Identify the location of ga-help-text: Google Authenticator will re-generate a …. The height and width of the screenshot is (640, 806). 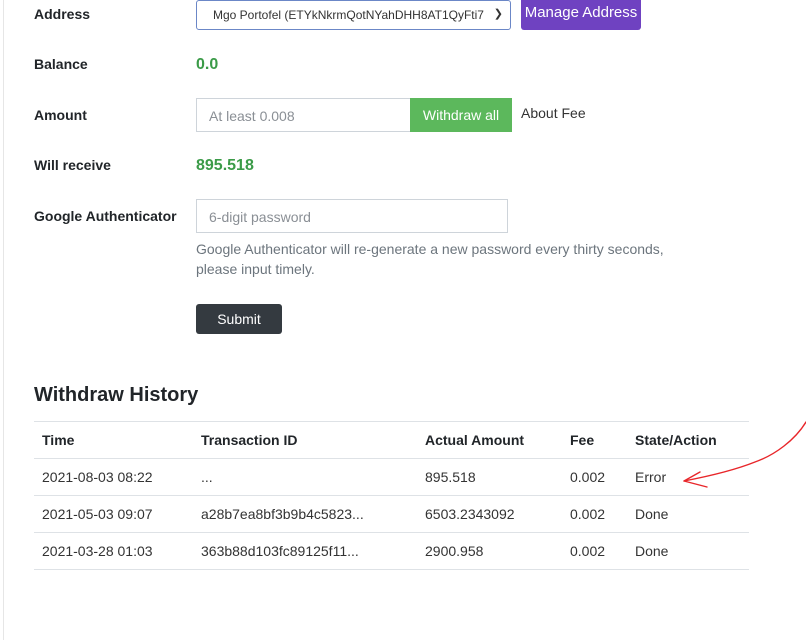
(430, 259).